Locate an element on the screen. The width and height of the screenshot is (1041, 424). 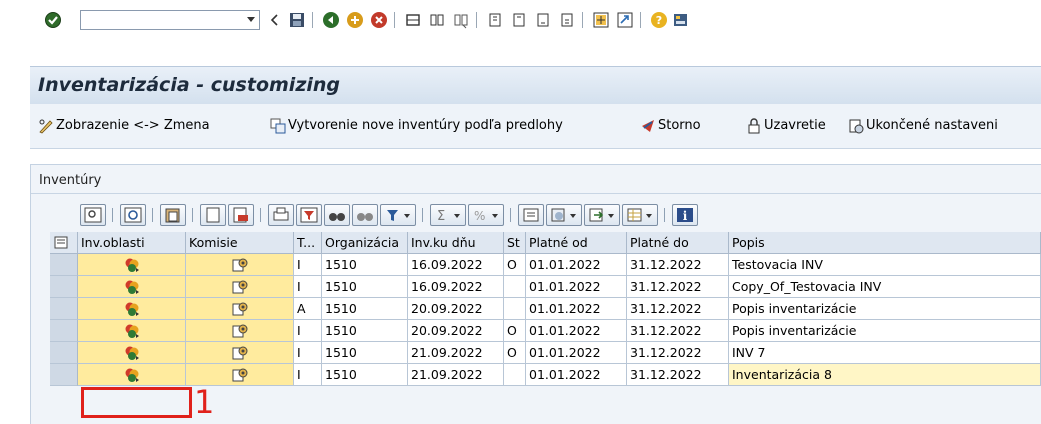
find-next-grid-button is located at coordinates (365, 215).